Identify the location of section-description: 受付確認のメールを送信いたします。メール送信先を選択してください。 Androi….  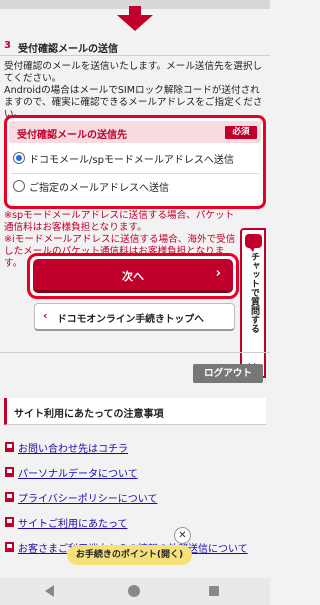
(135, 91).